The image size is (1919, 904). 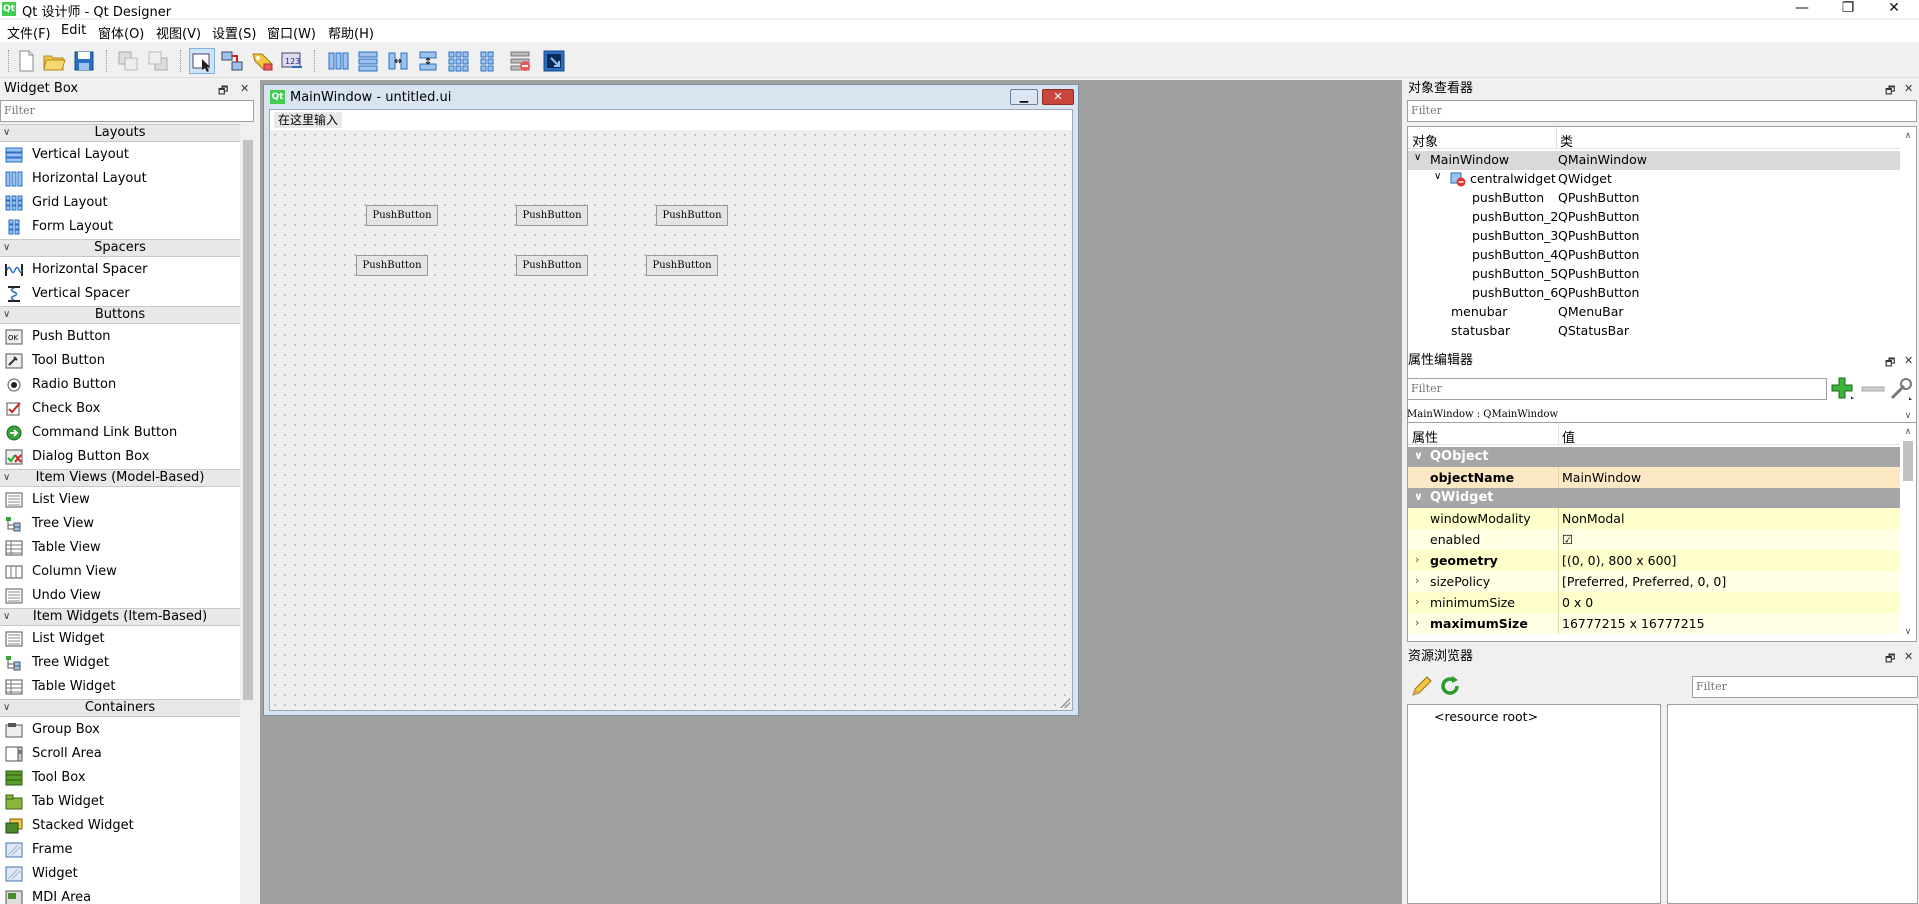 What do you see at coordinates (120, 874) in the screenshot?
I see `widget-item-widget: Widget` at bounding box center [120, 874].